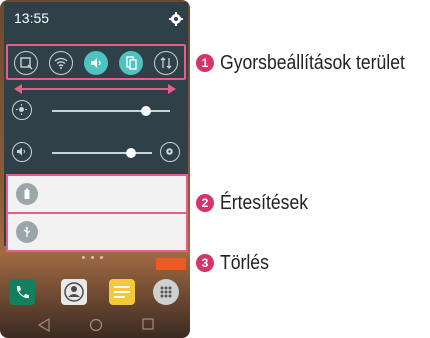  I want to click on quick-setting-capture, so click(26, 63).